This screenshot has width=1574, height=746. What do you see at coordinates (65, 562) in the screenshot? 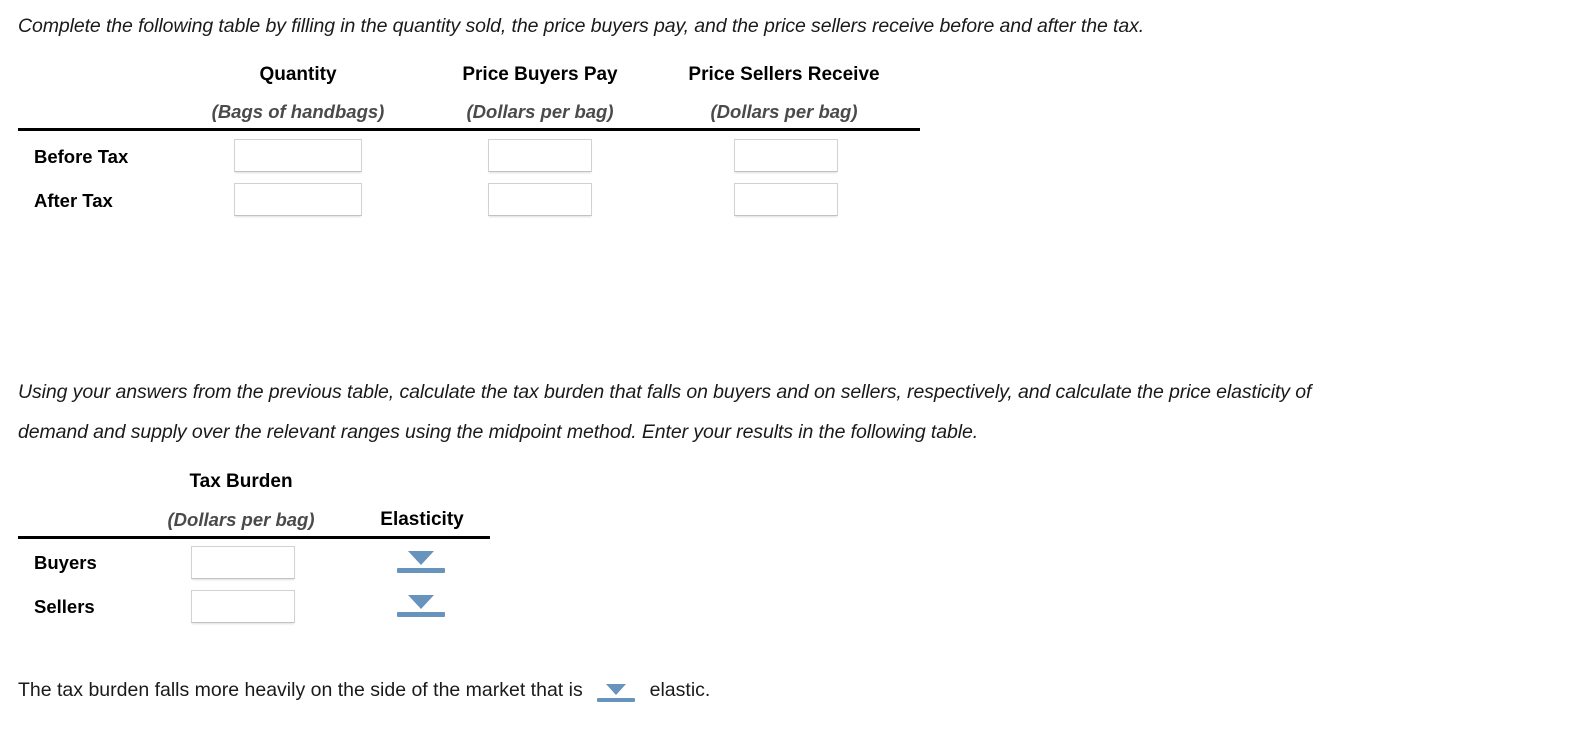
I see `table2-row-label-buyers: Buyers` at bounding box center [65, 562].